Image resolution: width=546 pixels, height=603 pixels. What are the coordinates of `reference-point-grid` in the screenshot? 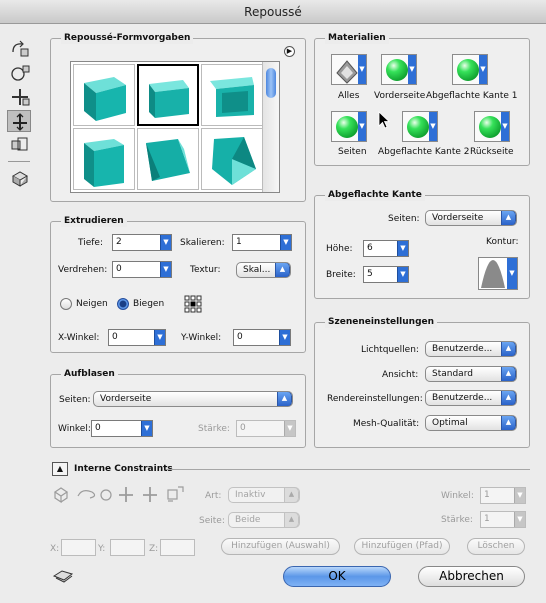 It's located at (193, 304).